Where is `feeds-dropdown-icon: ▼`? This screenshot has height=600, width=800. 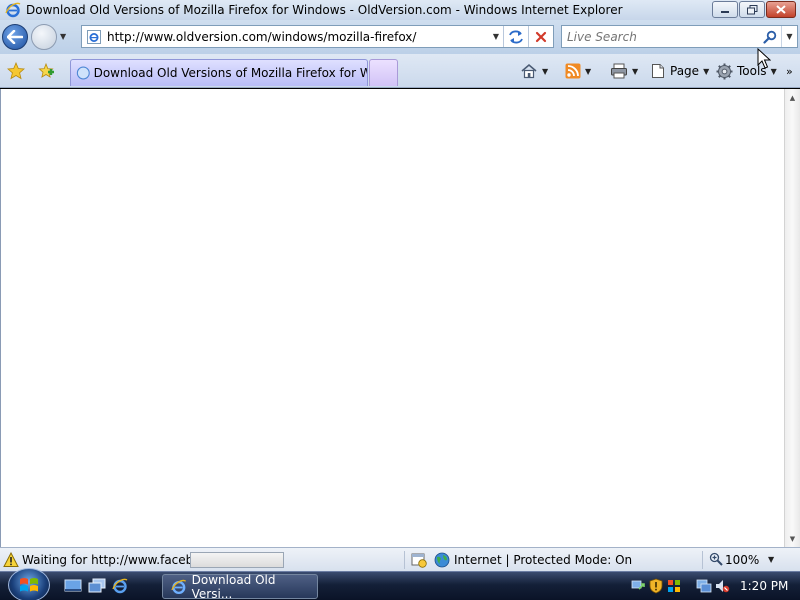 feeds-dropdown-icon: ▼ is located at coordinates (588, 71).